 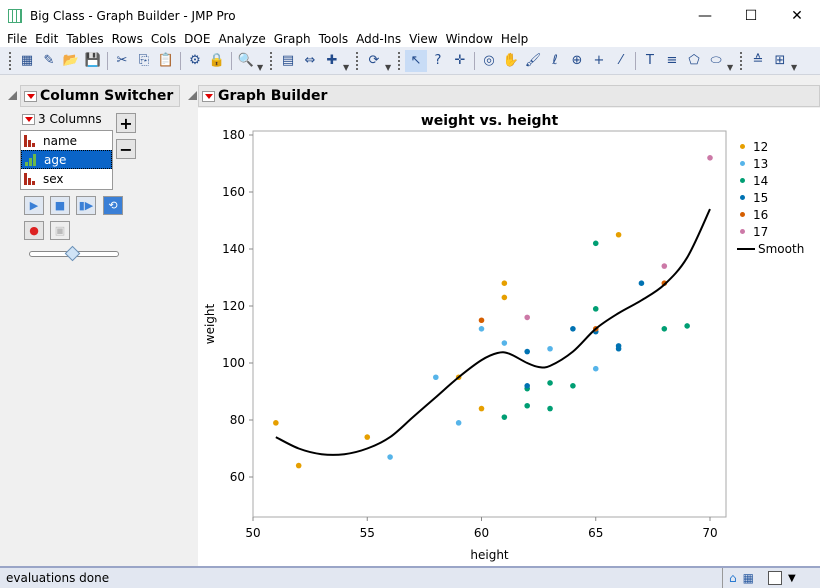 I want to click on legend-item: 12, so click(x=770, y=146).